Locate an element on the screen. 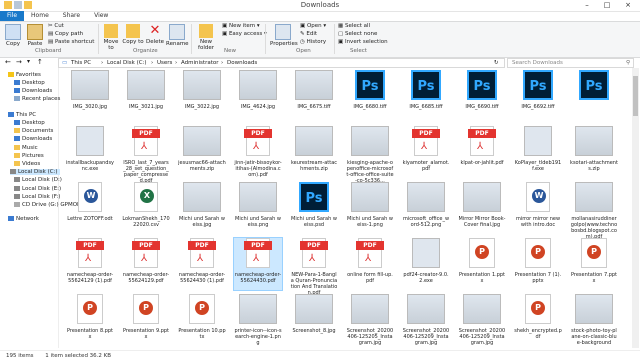 This screenshot has width=640, height=361. file-item: Michi und Sarah weiss.png is located at coordinates (258, 208).